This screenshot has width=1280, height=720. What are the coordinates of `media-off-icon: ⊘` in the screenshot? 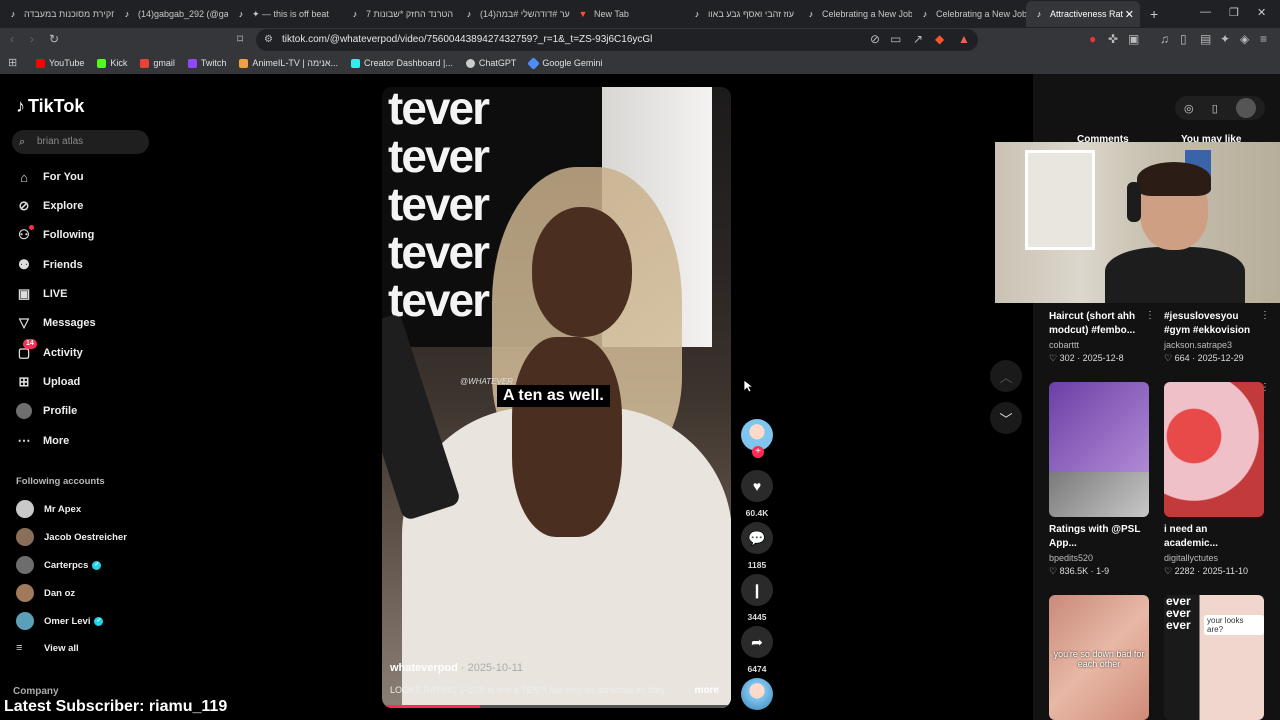 It's located at (875, 39).